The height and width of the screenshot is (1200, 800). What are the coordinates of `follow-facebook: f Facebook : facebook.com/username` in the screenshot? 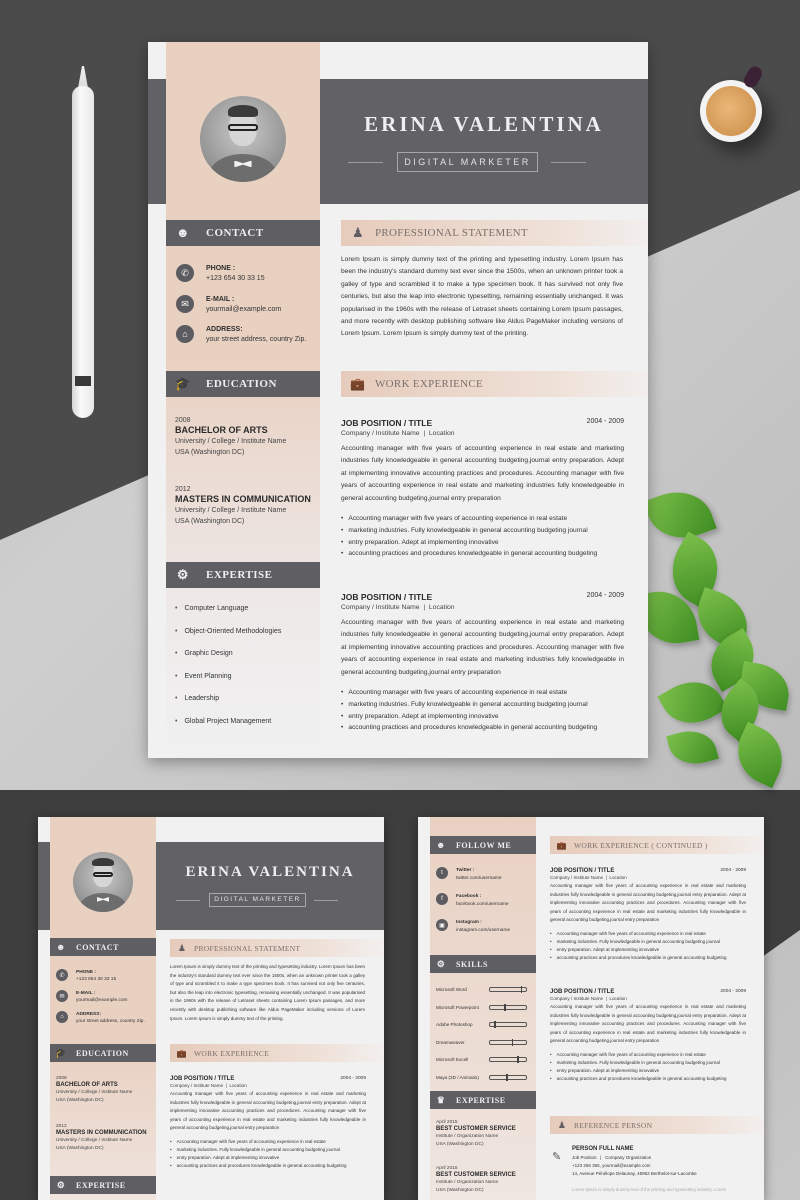 It's located at (472, 901).